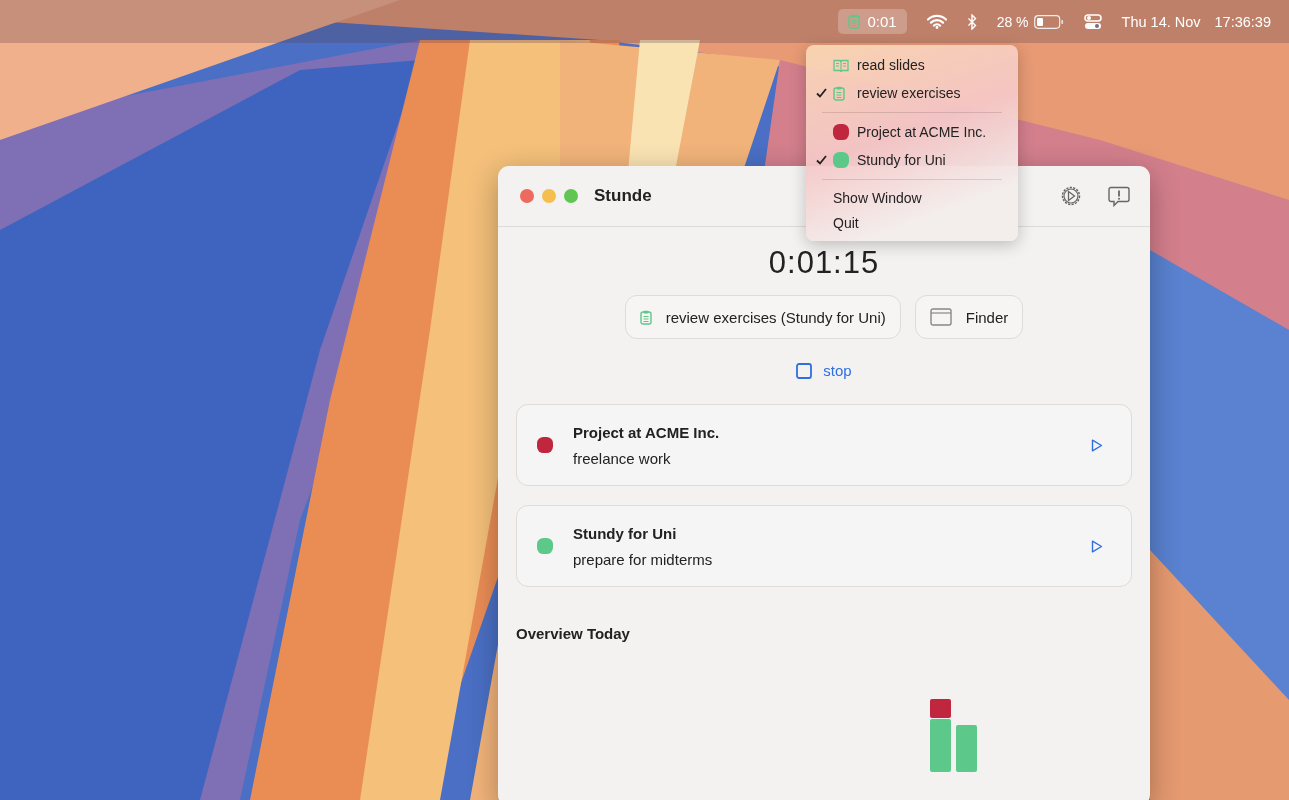 The image size is (1289, 800). I want to click on project-name: Project at ACME Inc., so click(647, 432).